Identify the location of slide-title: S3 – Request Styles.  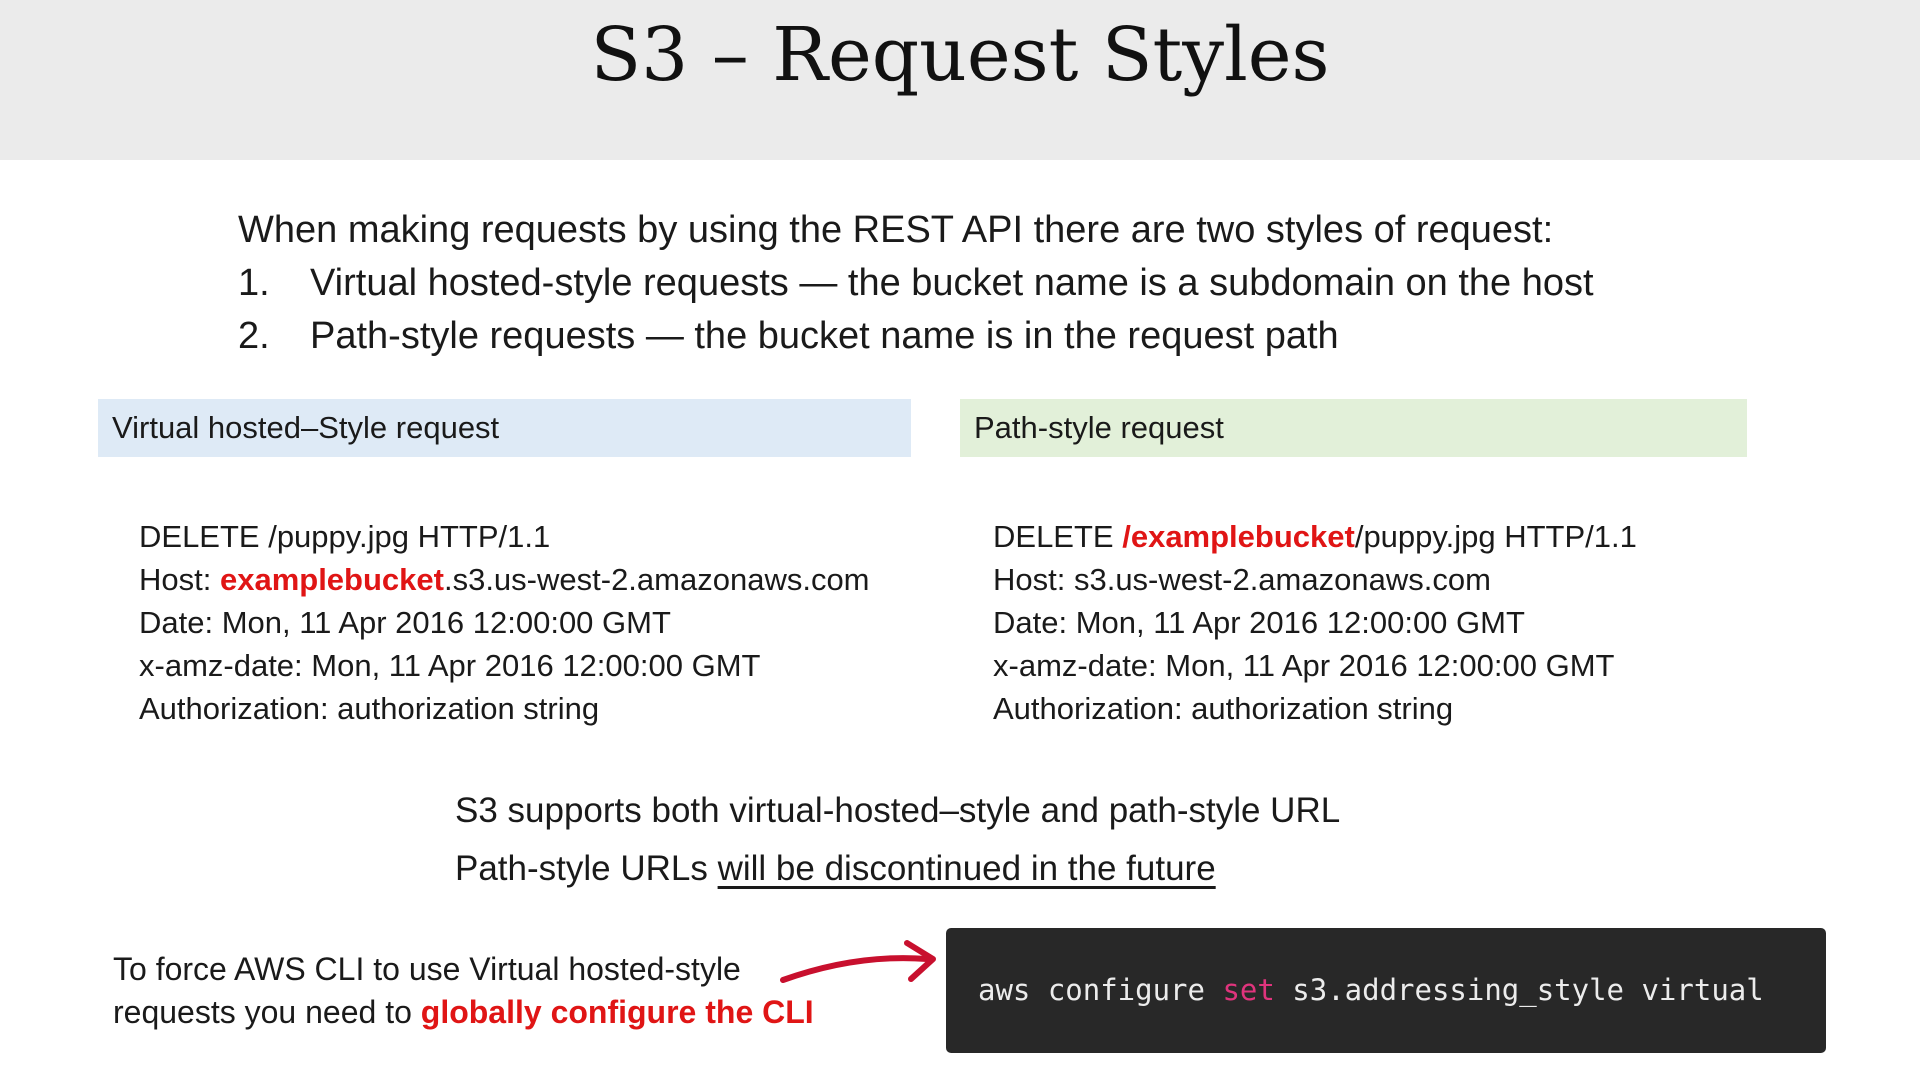
(960, 55).